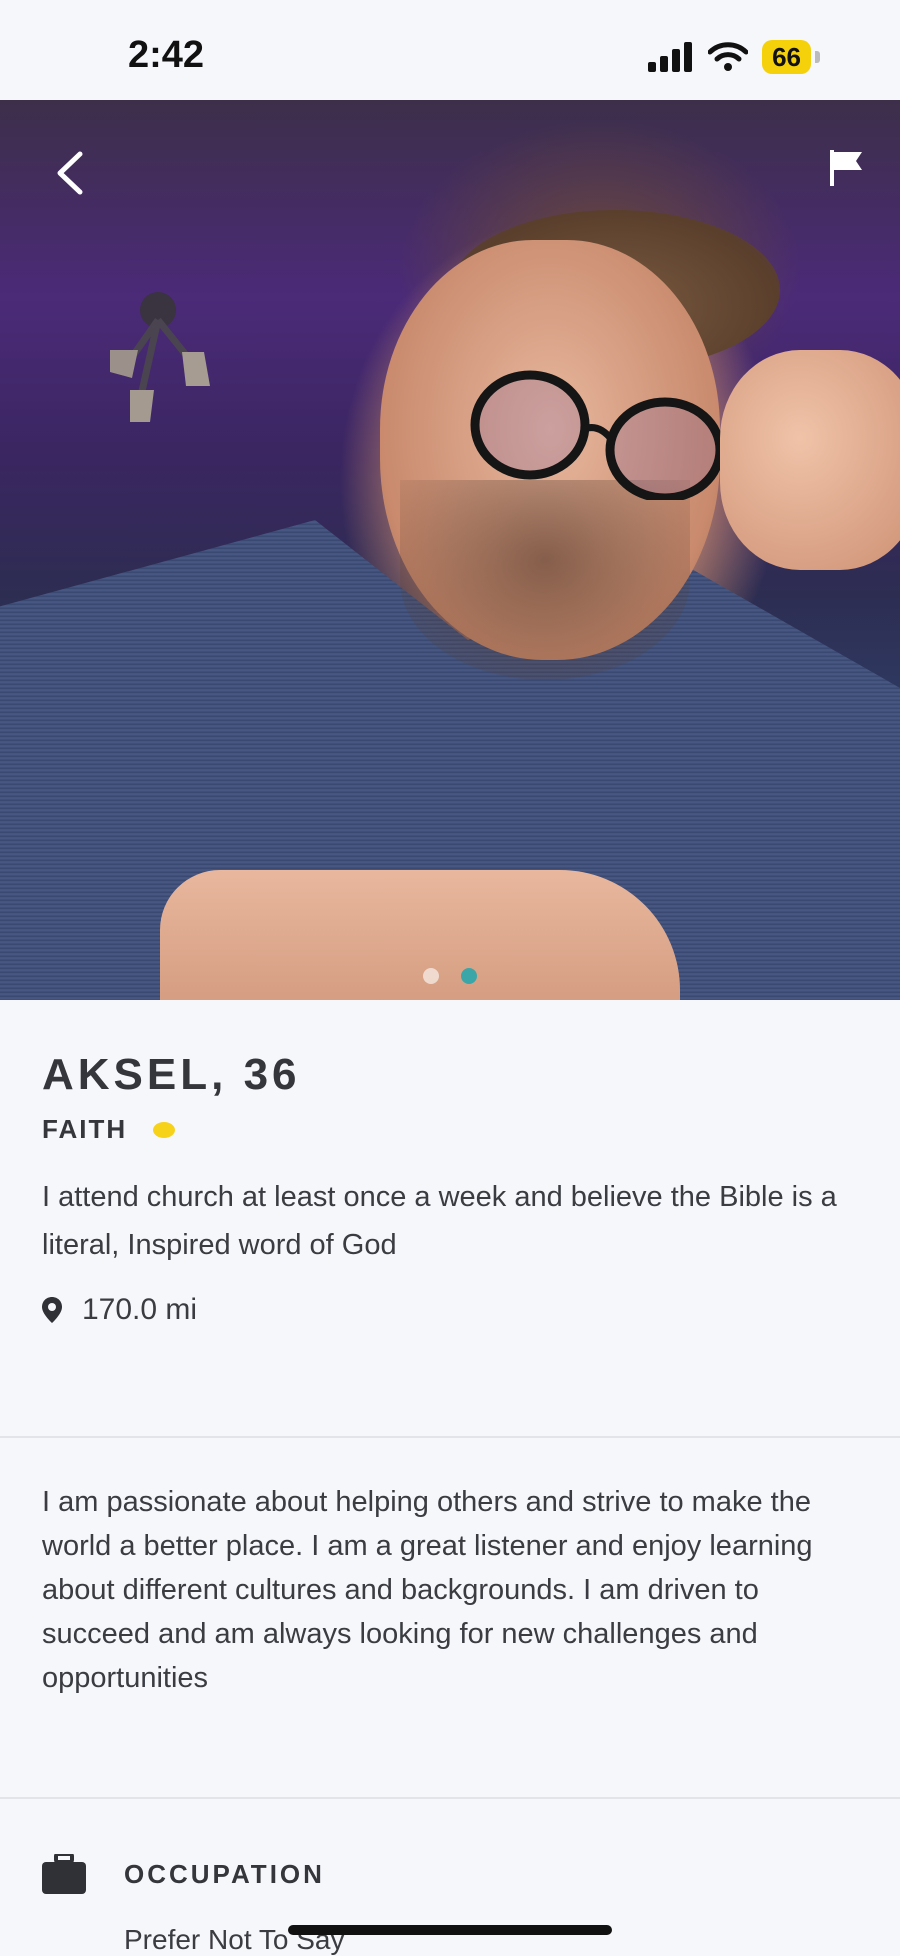  I want to click on photo-fist, so click(810, 460).